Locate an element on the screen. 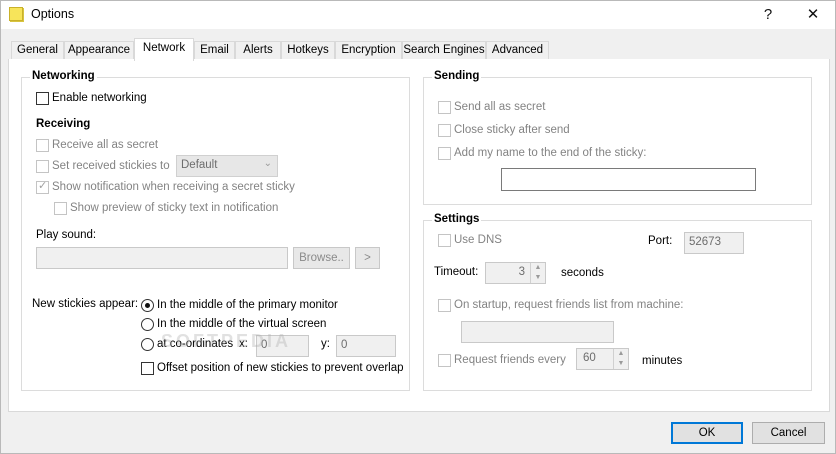  receive-all-secret-label: Receive all as secret is located at coordinates (105, 145).